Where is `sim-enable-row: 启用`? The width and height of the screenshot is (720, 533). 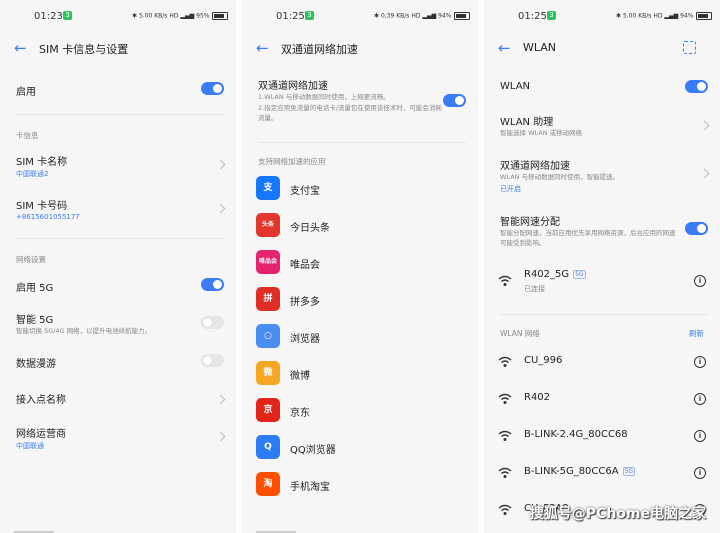
sim-enable-row: 启用 is located at coordinates (118, 90).